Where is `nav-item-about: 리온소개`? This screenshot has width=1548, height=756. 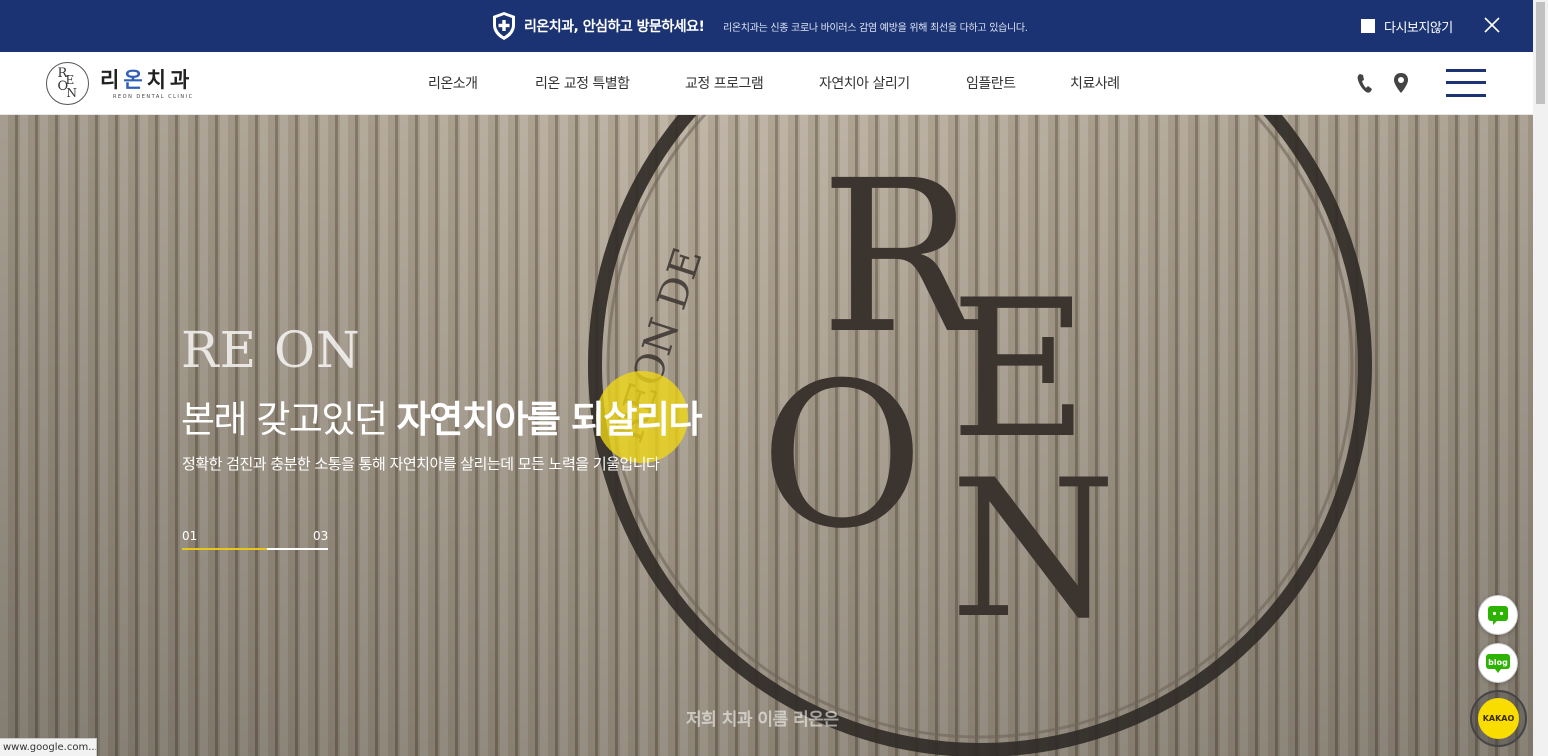 nav-item-about: 리온소개 is located at coordinates (453, 83).